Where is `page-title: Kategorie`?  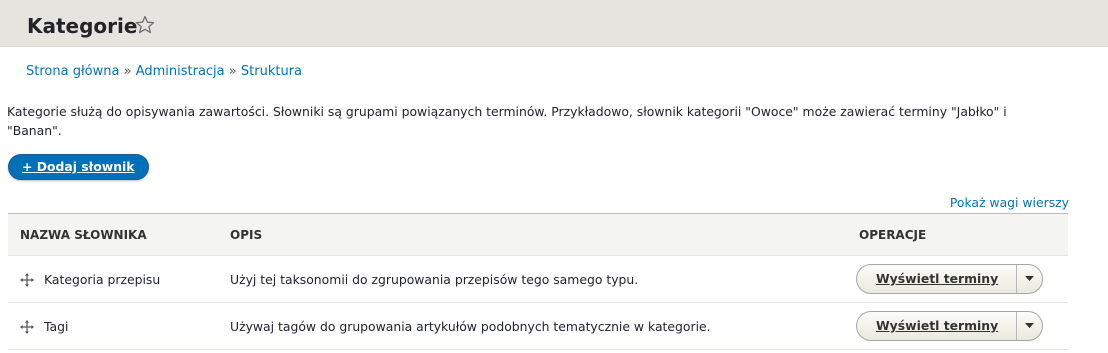 page-title: Kategorie is located at coordinates (82, 26).